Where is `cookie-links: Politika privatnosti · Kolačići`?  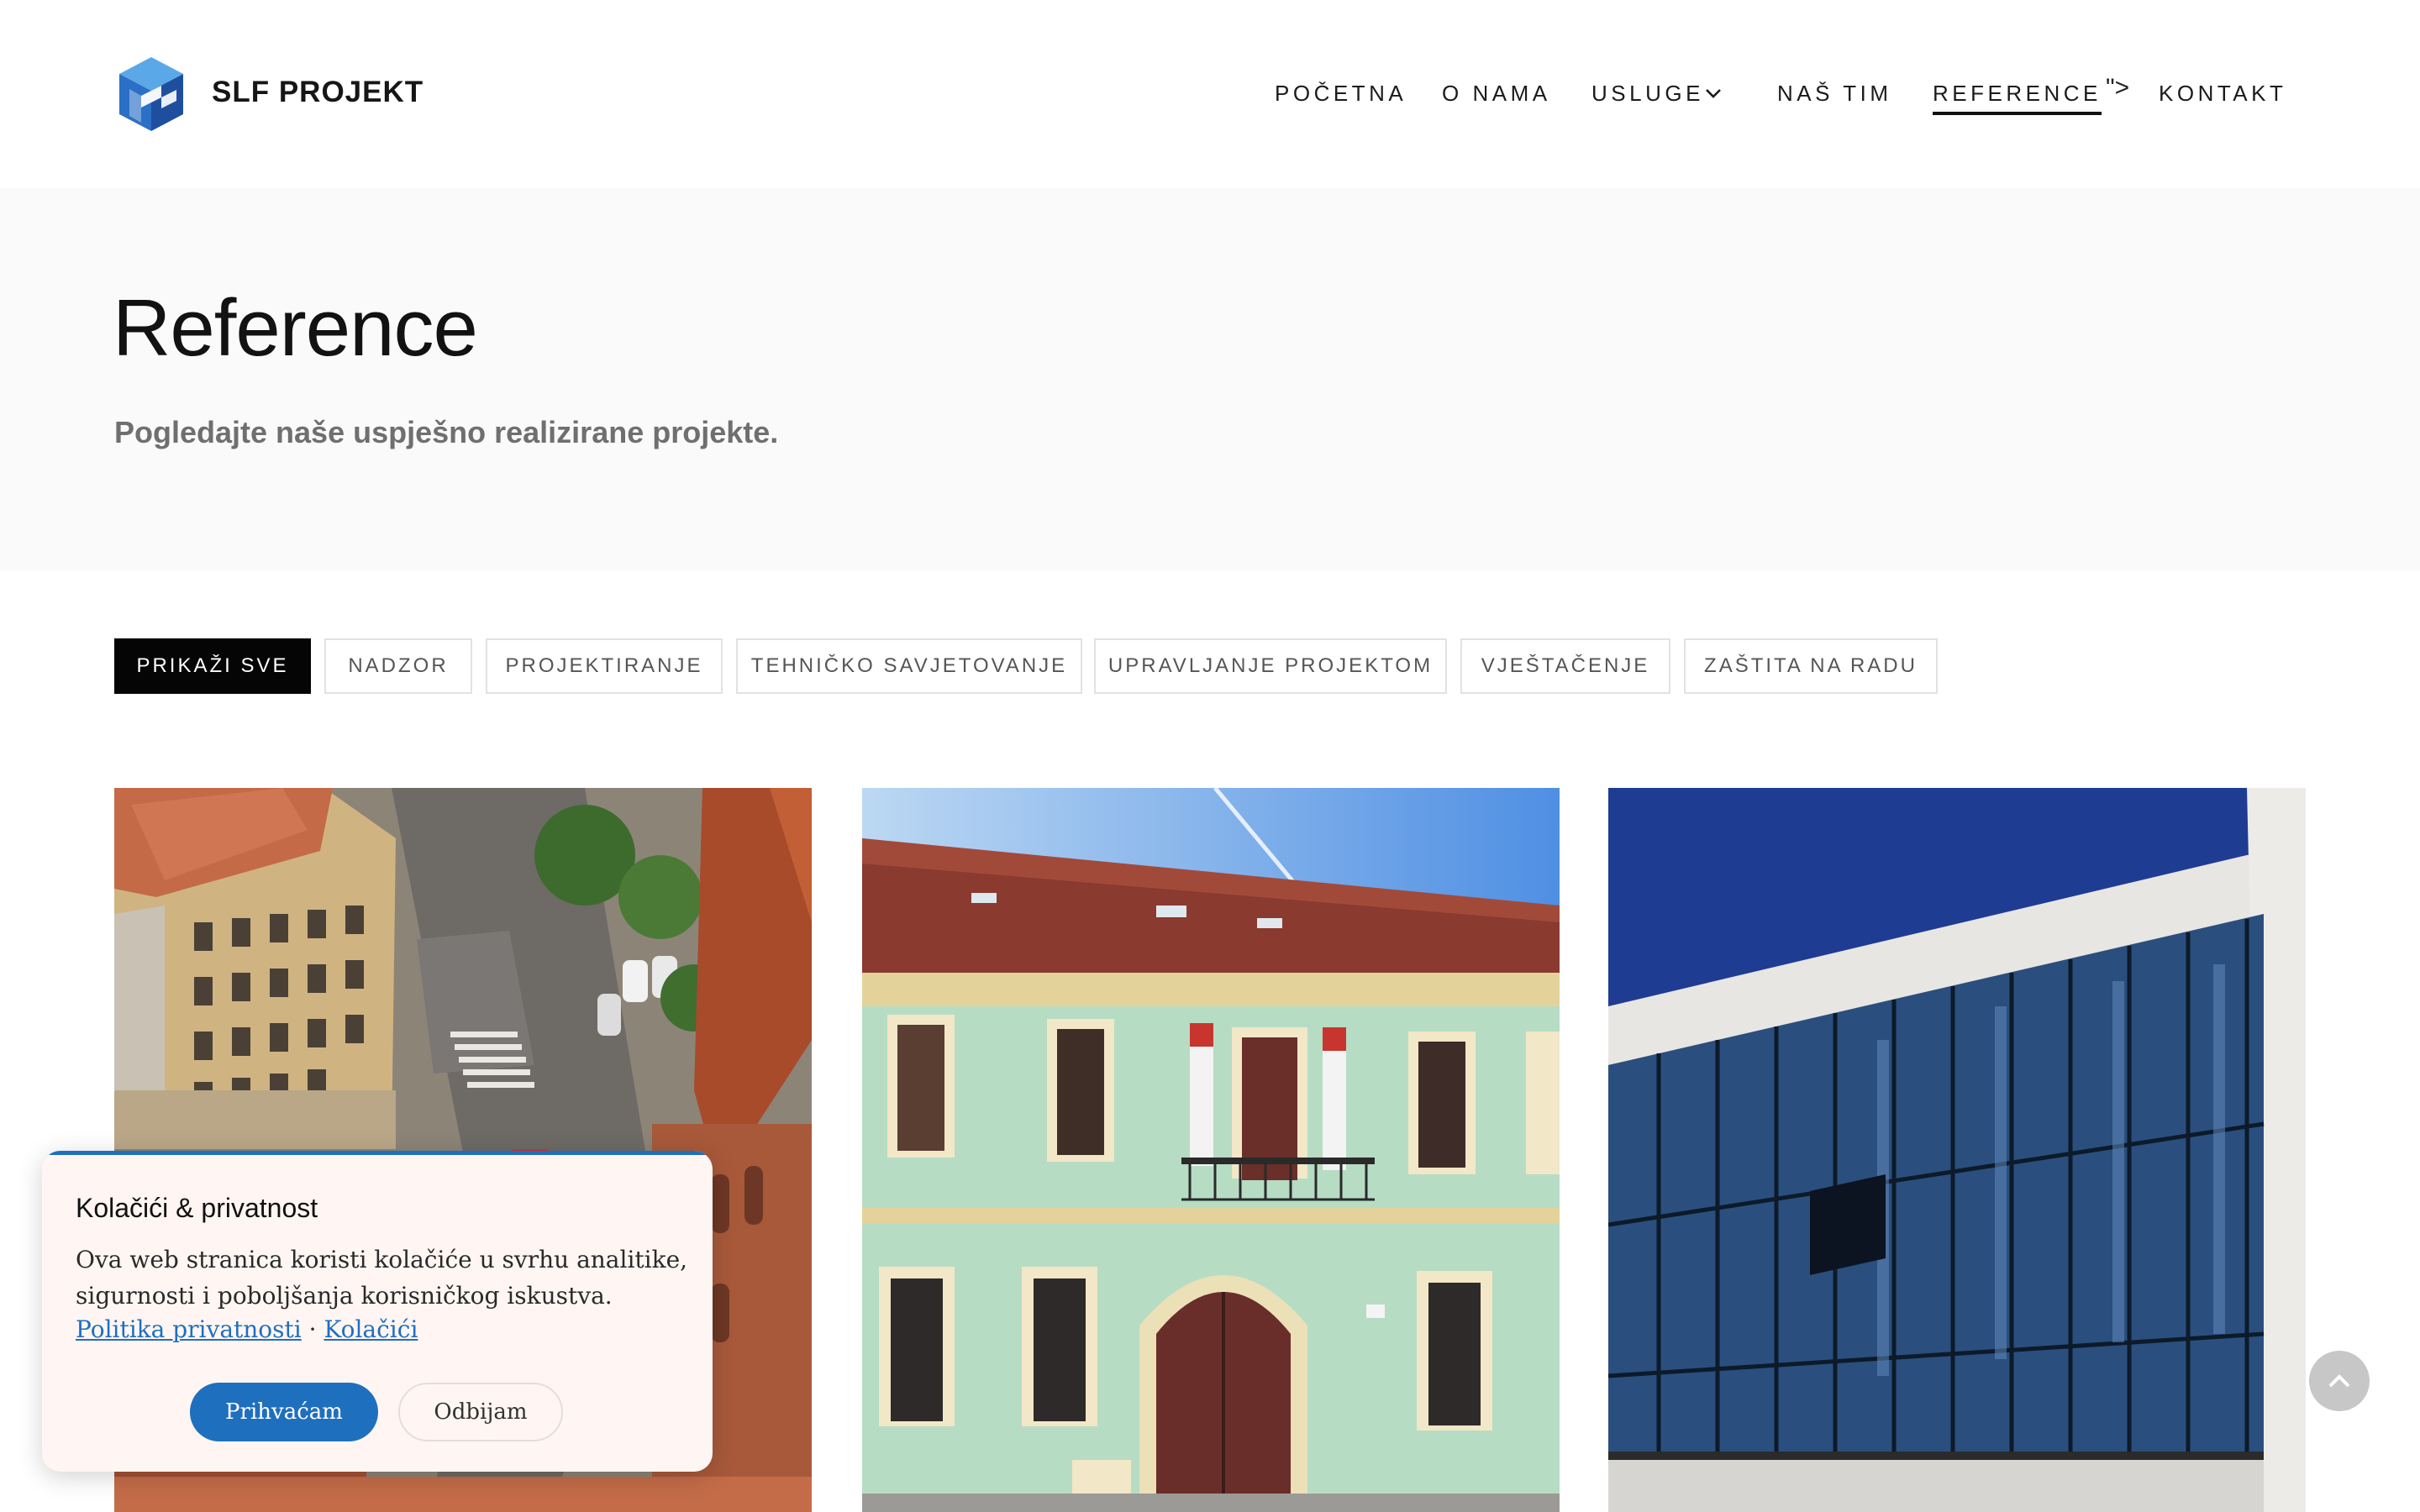 cookie-links: Politika privatnosti · Kolačići is located at coordinates (247, 1329).